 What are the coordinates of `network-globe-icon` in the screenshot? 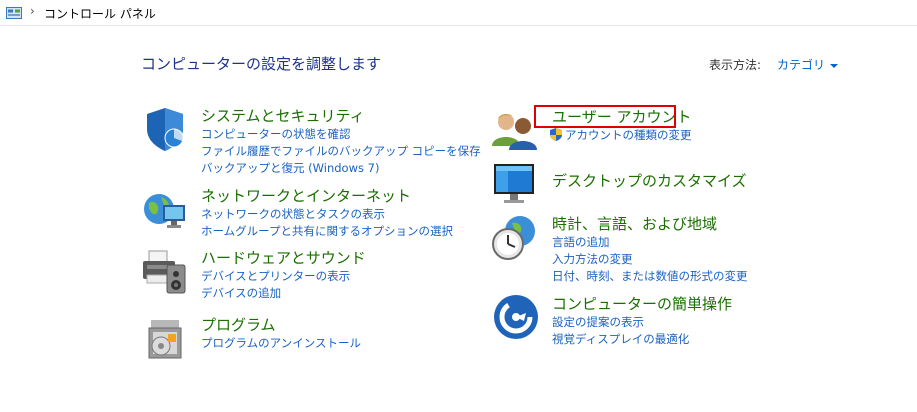 It's located at (164, 211).